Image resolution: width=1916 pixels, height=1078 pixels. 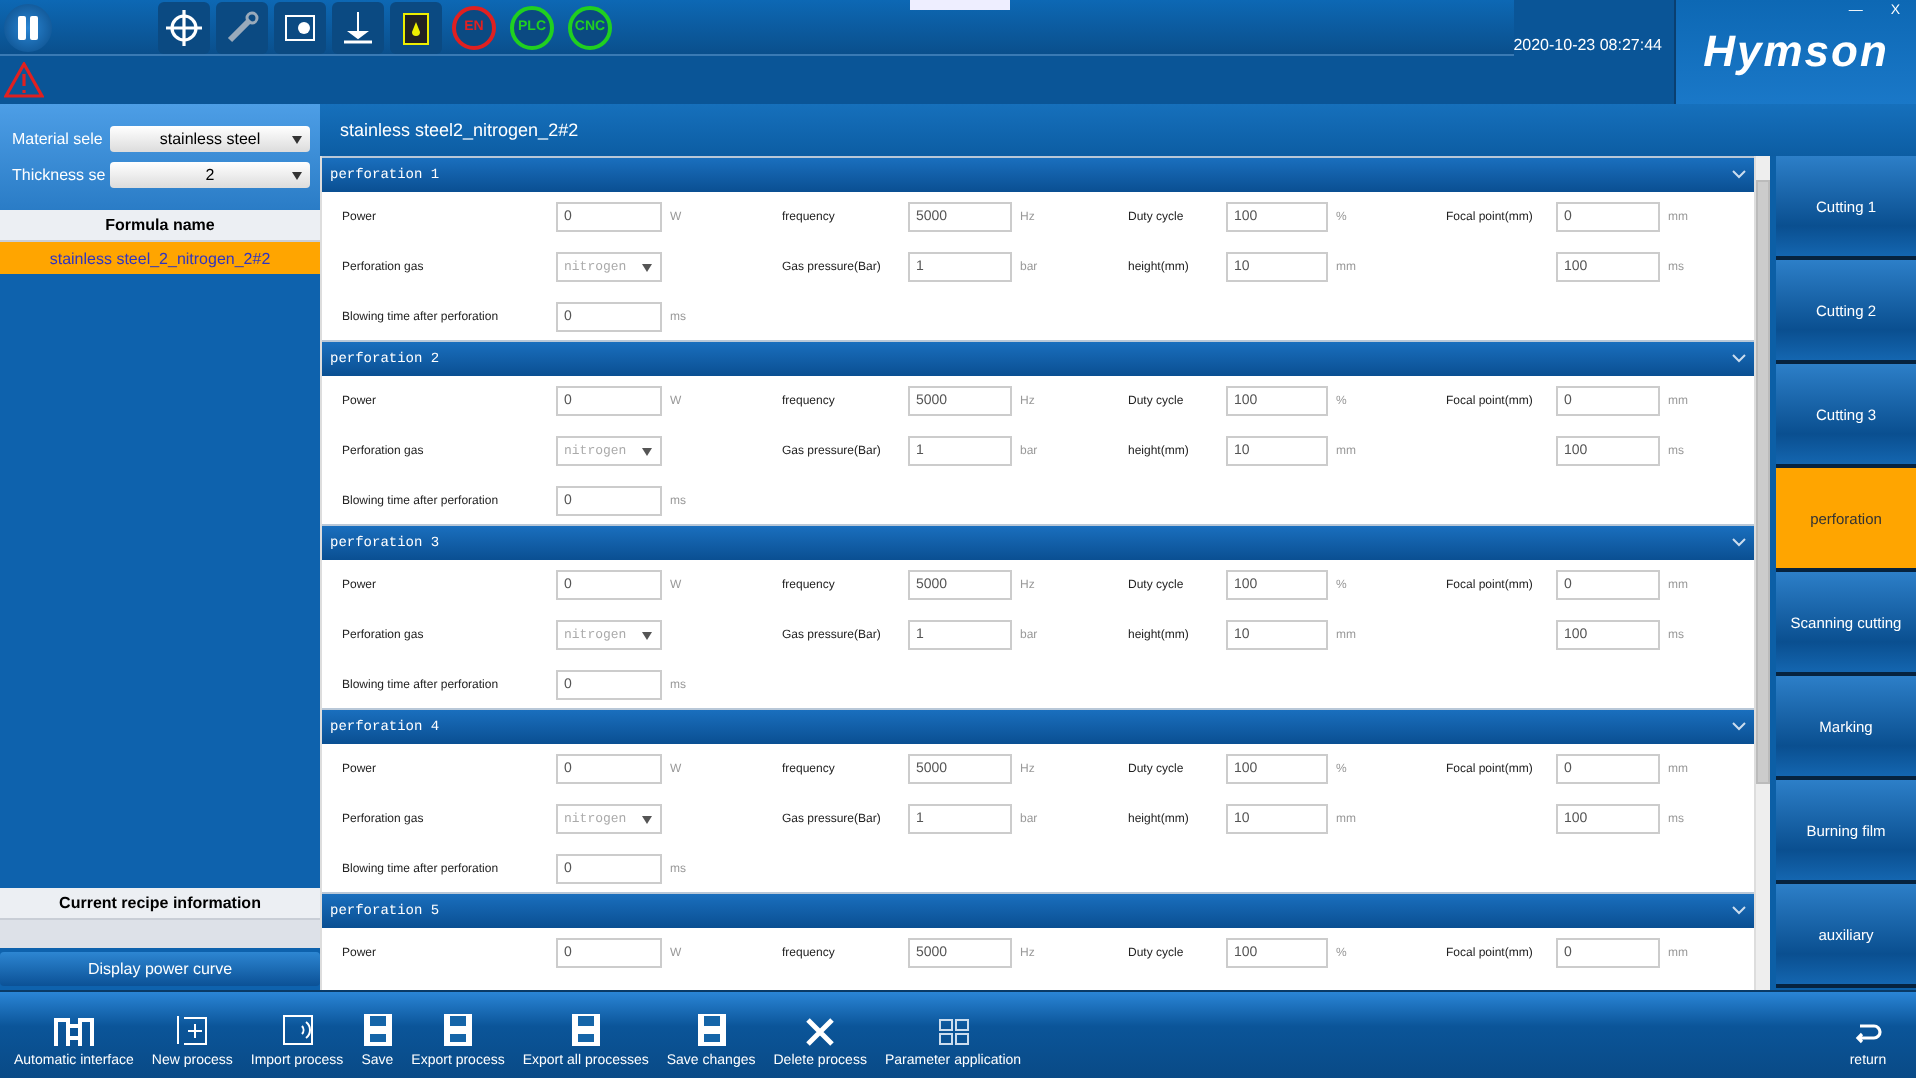 What do you see at coordinates (160, 969) in the screenshot?
I see `power-curve-button: Display power curve` at bounding box center [160, 969].